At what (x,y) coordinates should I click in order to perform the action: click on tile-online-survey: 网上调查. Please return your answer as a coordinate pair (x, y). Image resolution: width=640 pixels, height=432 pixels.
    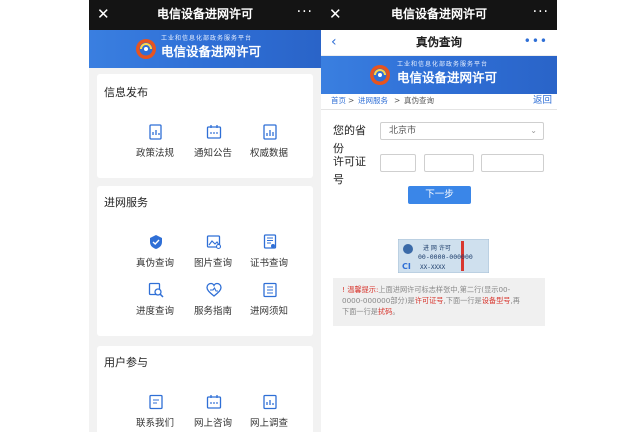
    Looking at the image, I should click on (269, 413).